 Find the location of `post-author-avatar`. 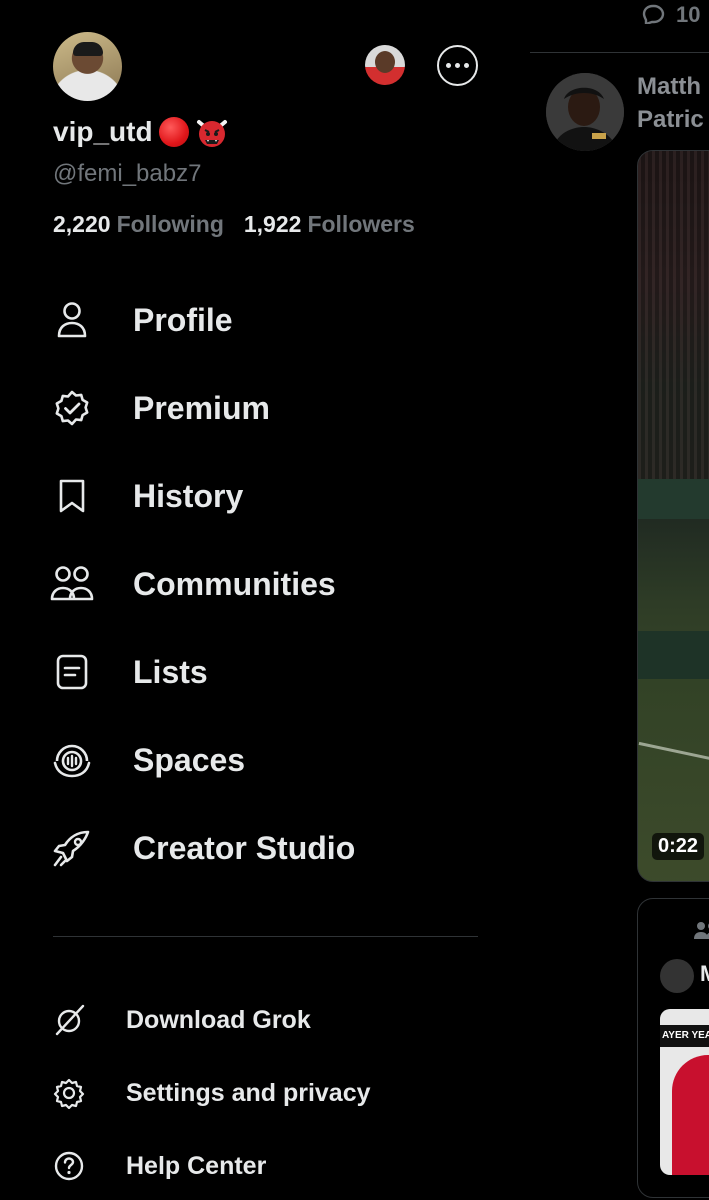

post-author-avatar is located at coordinates (585, 112).